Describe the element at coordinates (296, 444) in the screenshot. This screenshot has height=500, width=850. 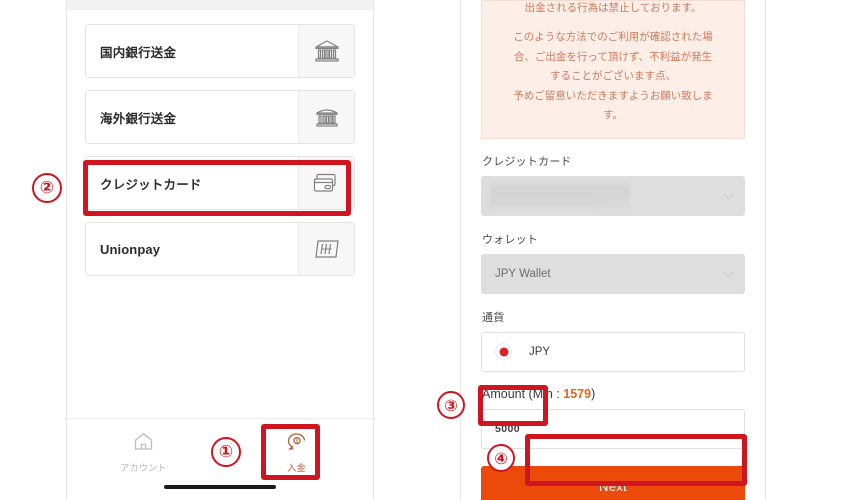
I see `deposit-coin-icon` at that location.